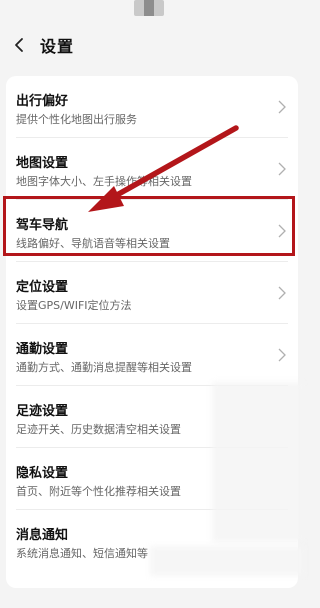  I want to click on settings-item-subtitle: 提供个性化地图出行服务, so click(76, 119).